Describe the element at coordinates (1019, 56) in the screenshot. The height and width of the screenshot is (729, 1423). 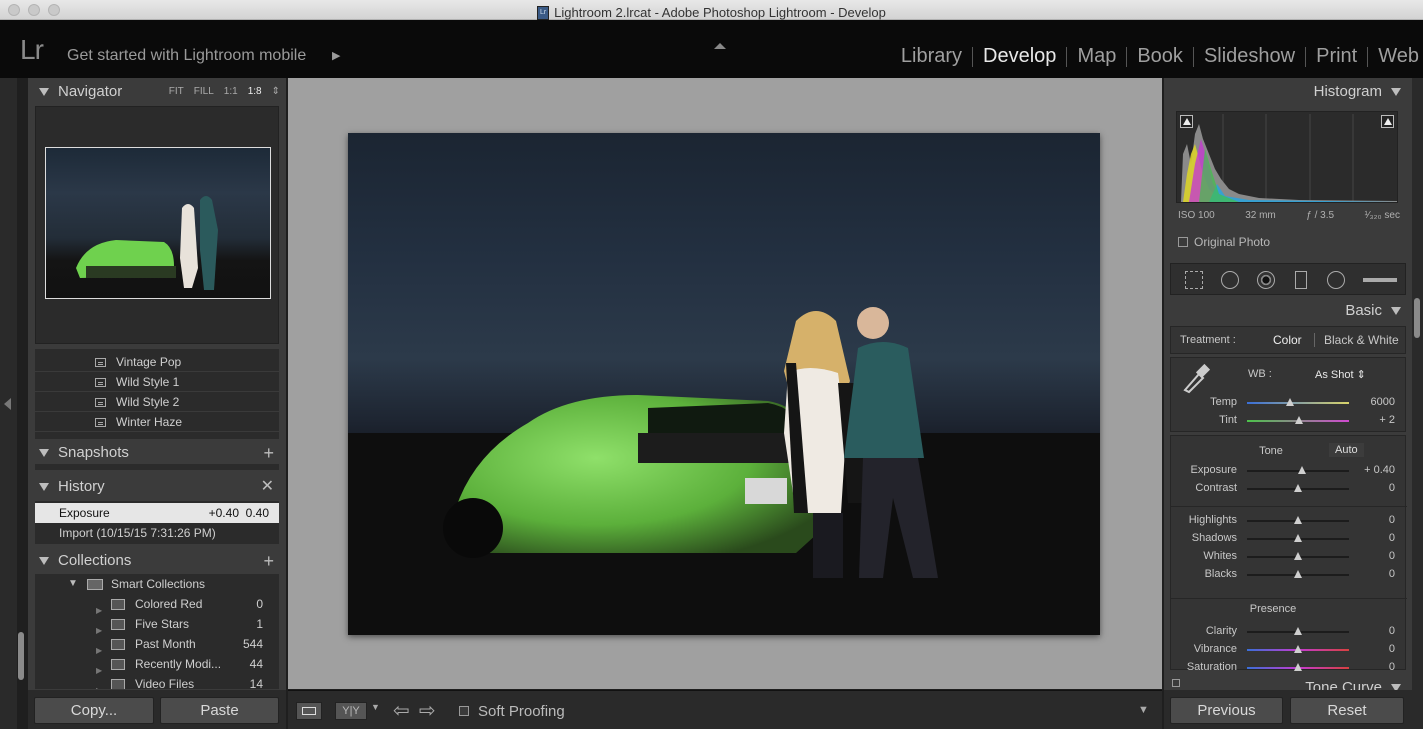
I see `module-develop: Develop` at that location.